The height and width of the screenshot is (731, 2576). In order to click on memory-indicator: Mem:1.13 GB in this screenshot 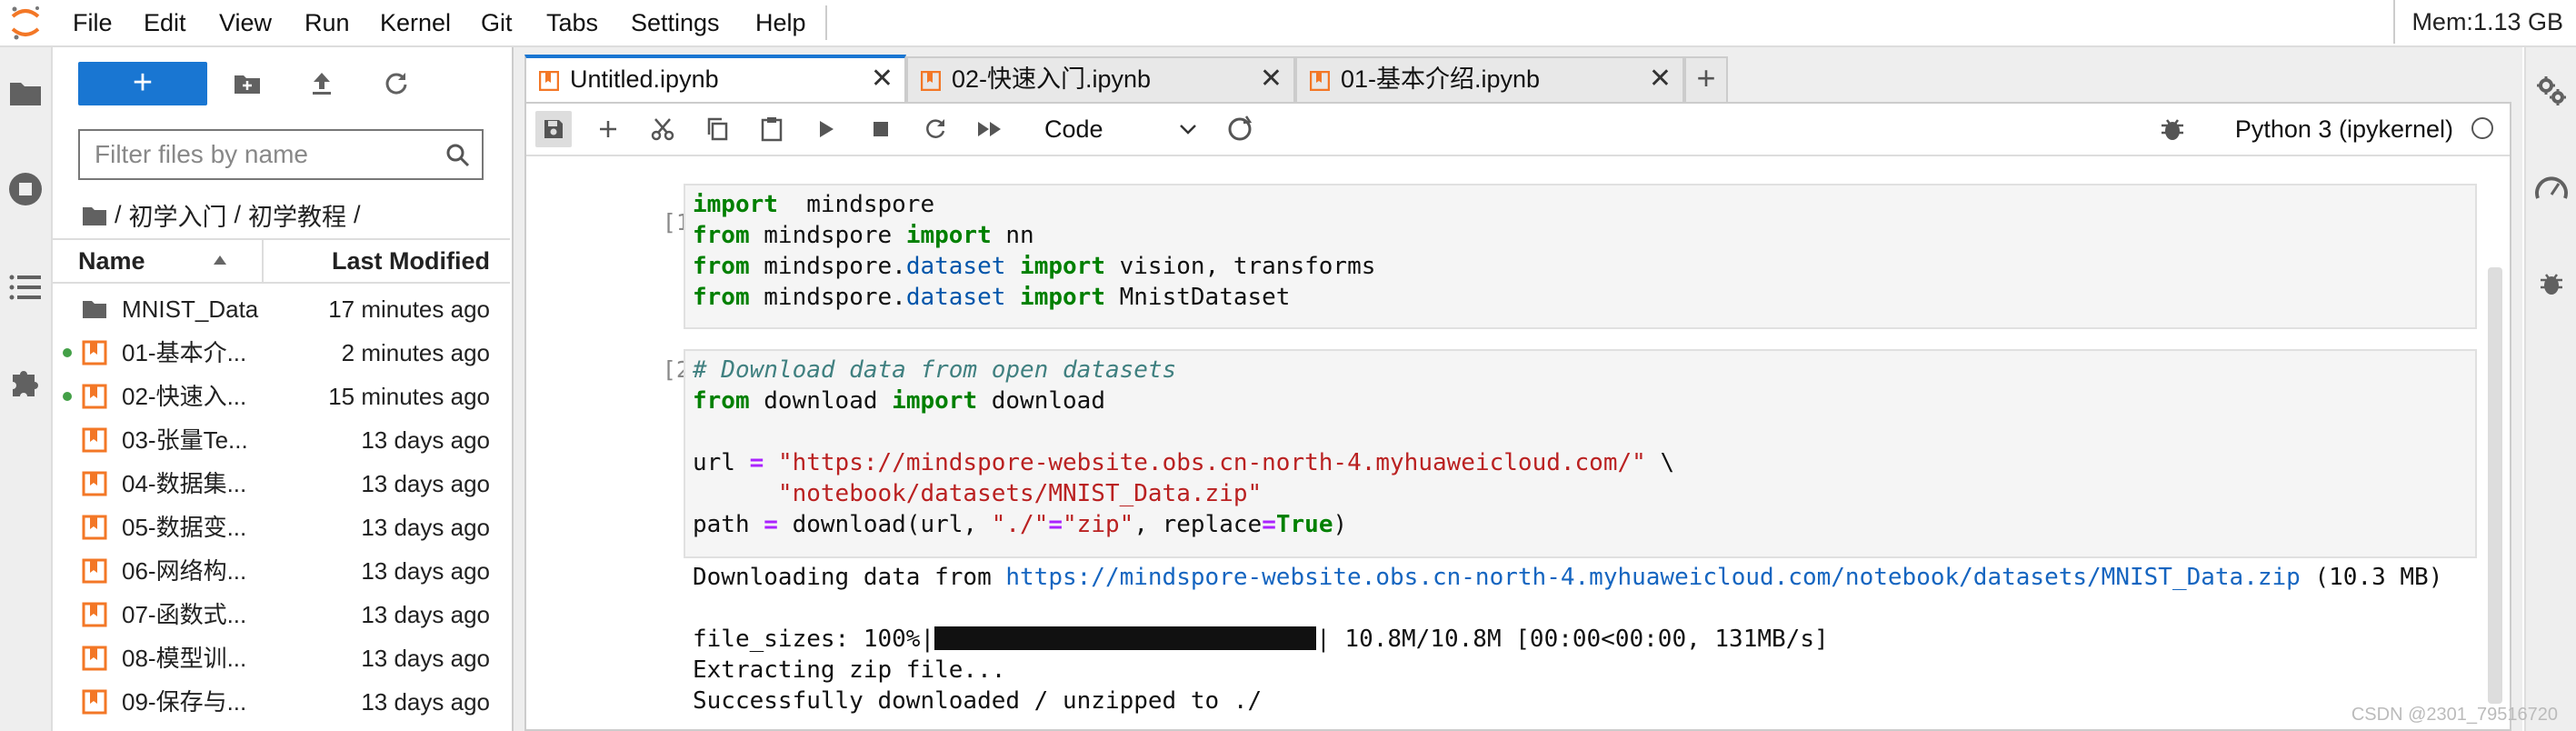, I will do `click(2484, 22)`.